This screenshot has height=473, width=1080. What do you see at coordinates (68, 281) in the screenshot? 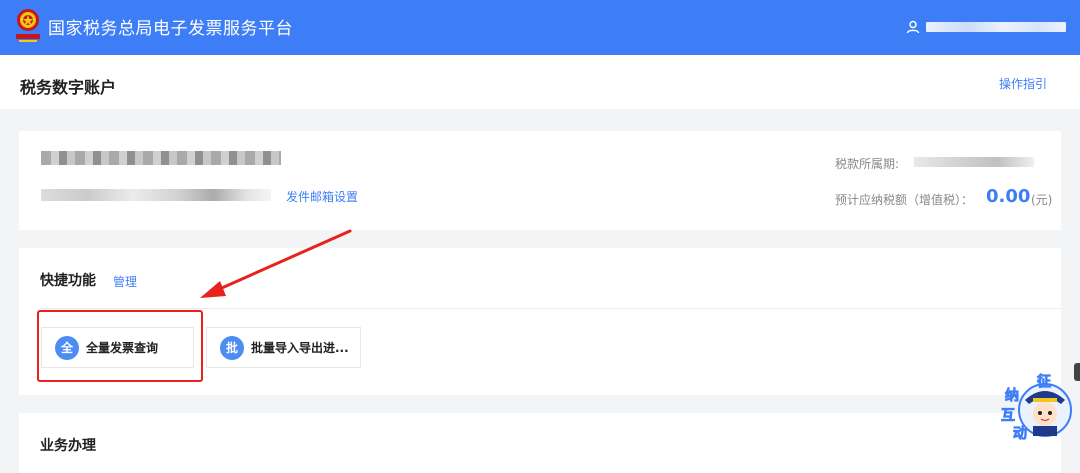
I see `quick-functions-title: 快捷功能` at bounding box center [68, 281].